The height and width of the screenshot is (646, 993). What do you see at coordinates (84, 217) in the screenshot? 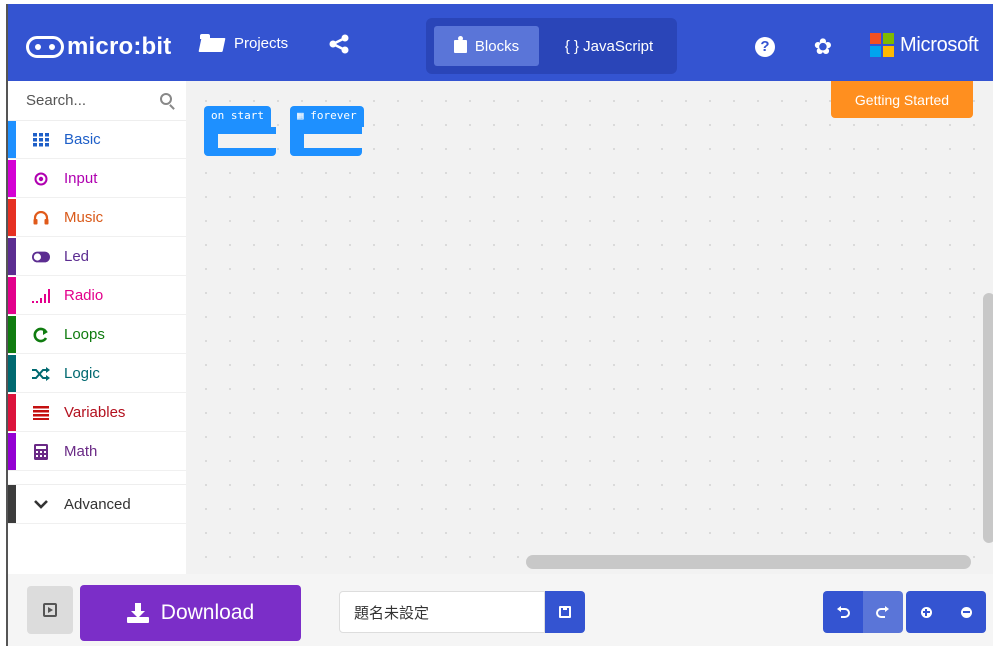
I see `category-label: Music` at bounding box center [84, 217].